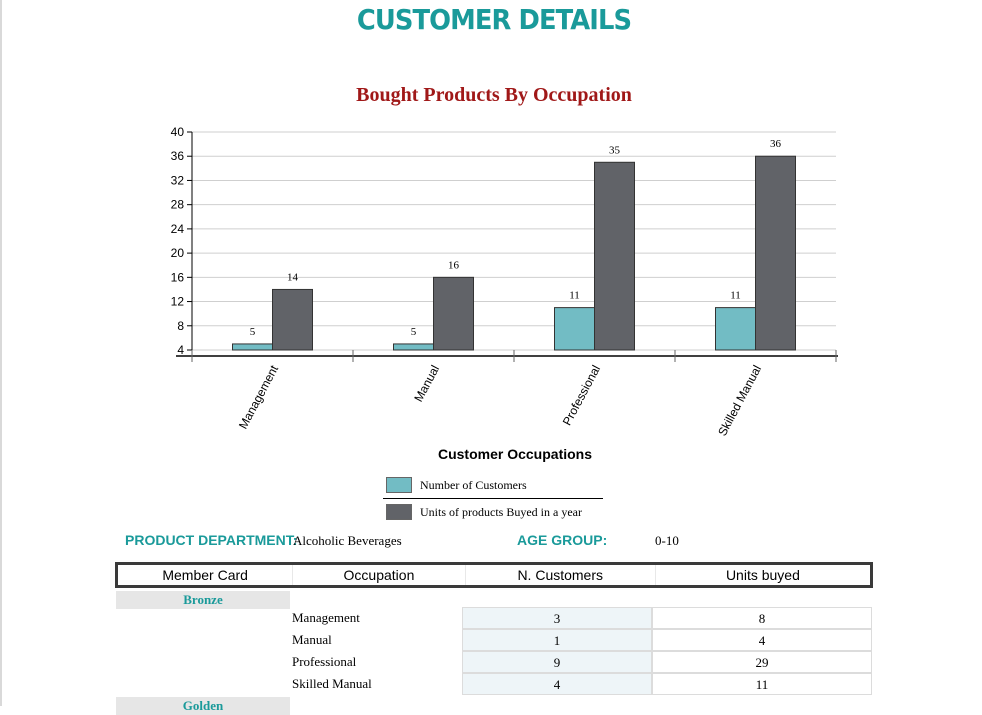 Image resolution: width=982 pixels, height=715 pixels. What do you see at coordinates (347, 540) in the screenshot?
I see `department-value: Alcoholic Beverages` at bounding box center [347, 540].